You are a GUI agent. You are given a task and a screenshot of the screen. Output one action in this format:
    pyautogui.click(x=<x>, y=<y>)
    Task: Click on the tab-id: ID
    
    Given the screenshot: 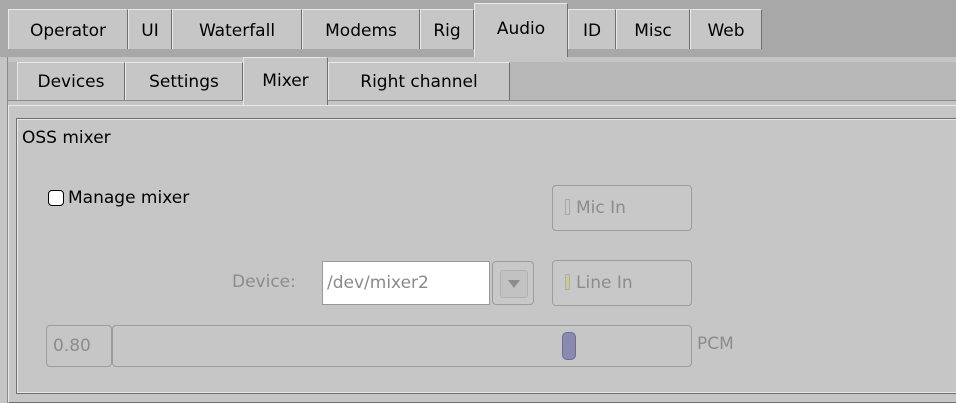 What is the action you would take?
    pyautogui.click(x=592, y=29)
    